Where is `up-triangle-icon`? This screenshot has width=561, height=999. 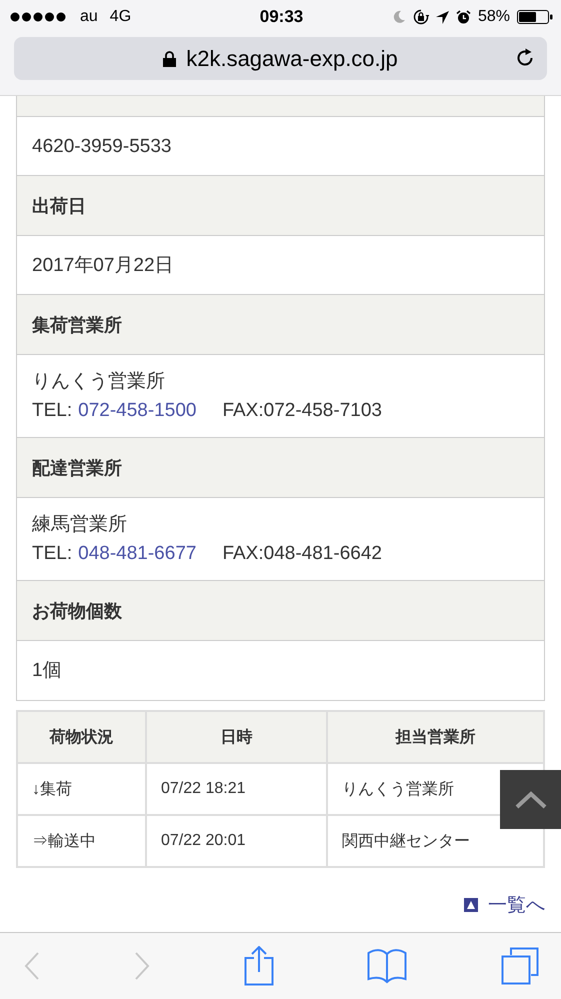 up-triangle-icon is located at coordinates (471, 905).